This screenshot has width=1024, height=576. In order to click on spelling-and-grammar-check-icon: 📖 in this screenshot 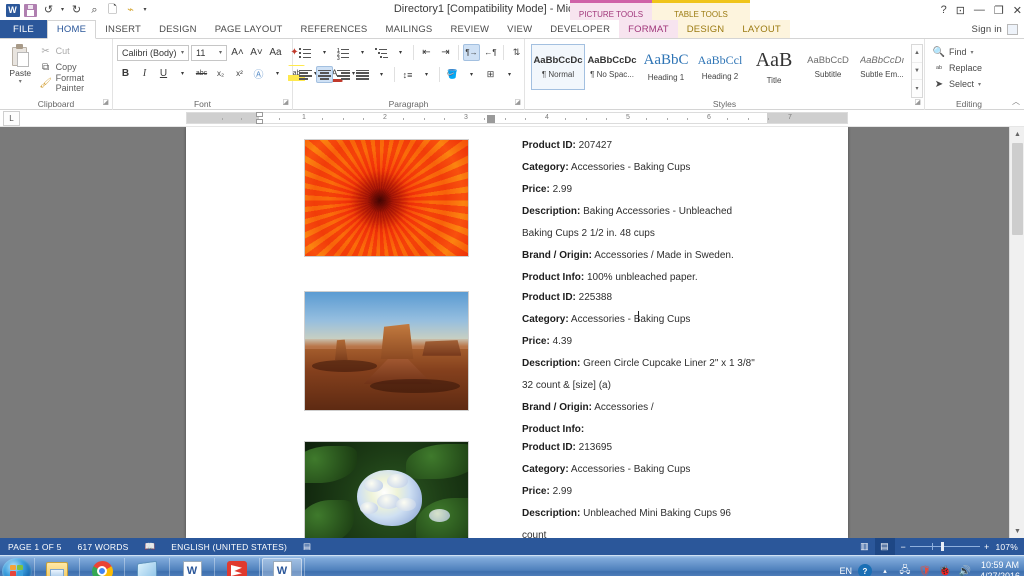, I will do `click(149, 546)`.